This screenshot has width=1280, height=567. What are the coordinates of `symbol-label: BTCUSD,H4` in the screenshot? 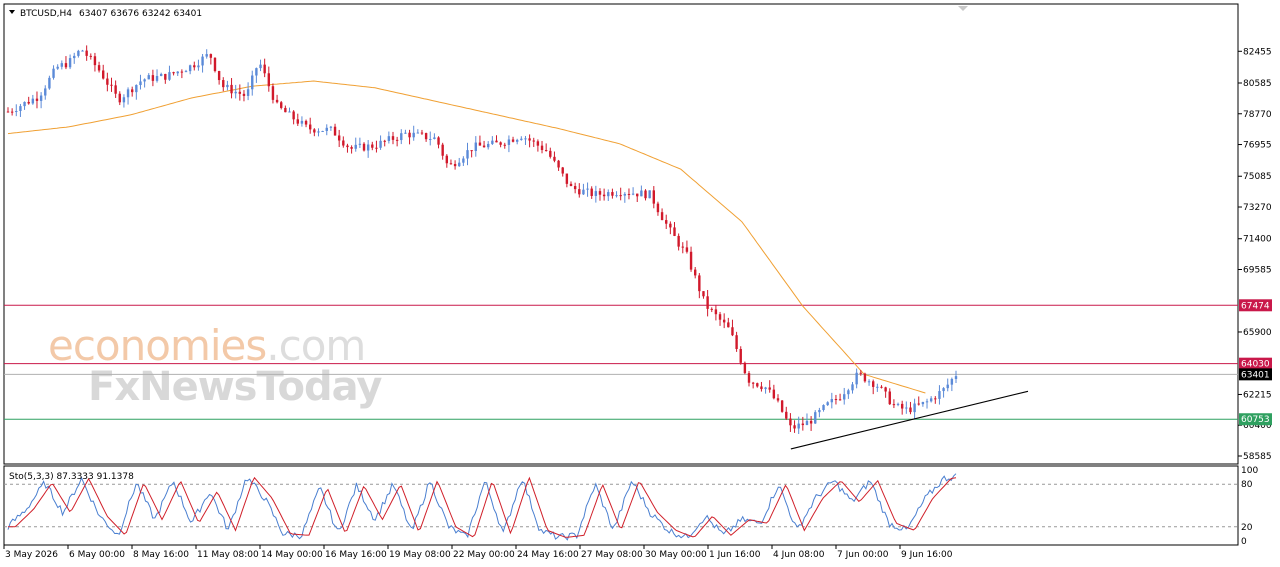 It's located at (46, 14).